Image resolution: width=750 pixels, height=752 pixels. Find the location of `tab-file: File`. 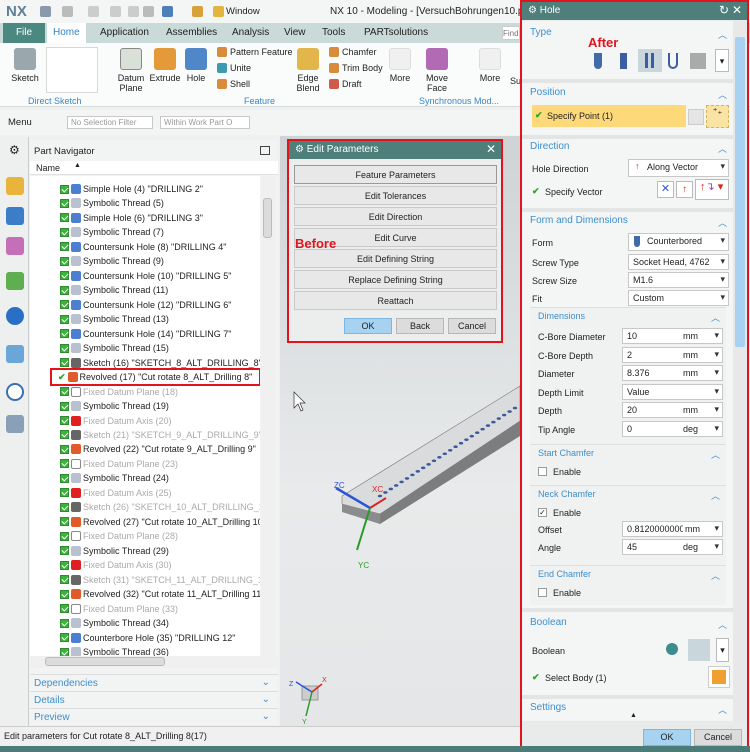

tab-file: File is located at coordinates (24, 33).